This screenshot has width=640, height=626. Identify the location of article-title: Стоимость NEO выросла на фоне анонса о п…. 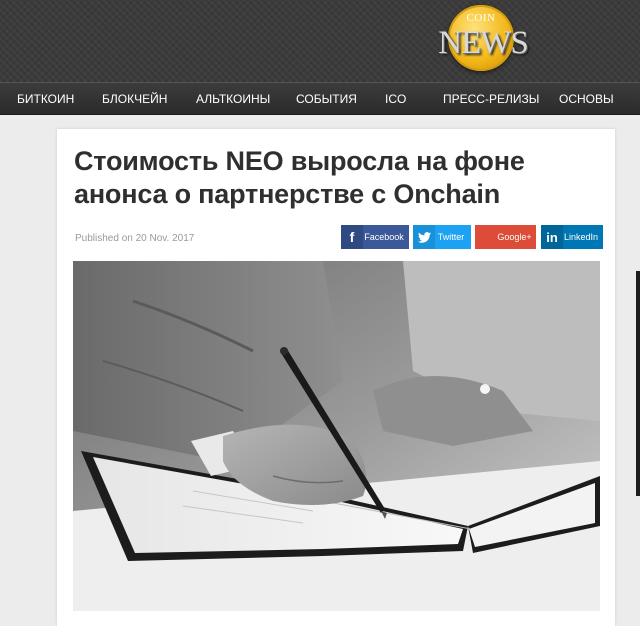
(299, 177).